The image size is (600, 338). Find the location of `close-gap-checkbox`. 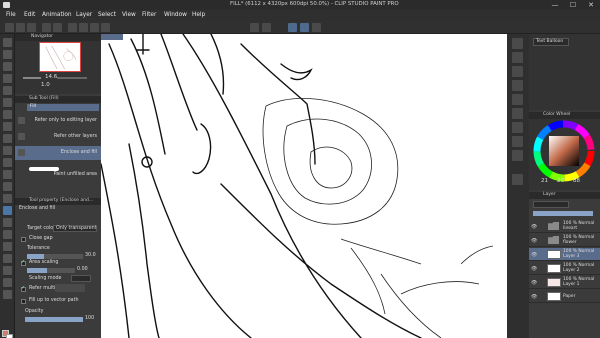

close-gap-checkbox is located at coordinates (23, 239).